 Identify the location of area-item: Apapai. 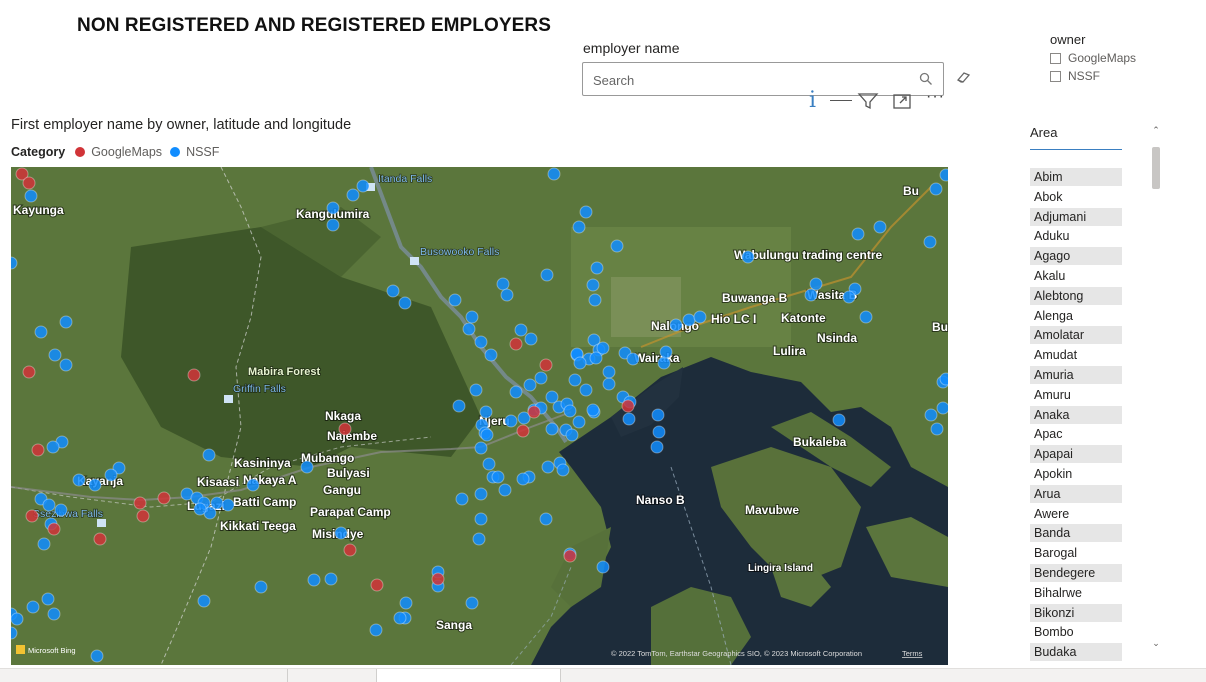
(1076, 454).